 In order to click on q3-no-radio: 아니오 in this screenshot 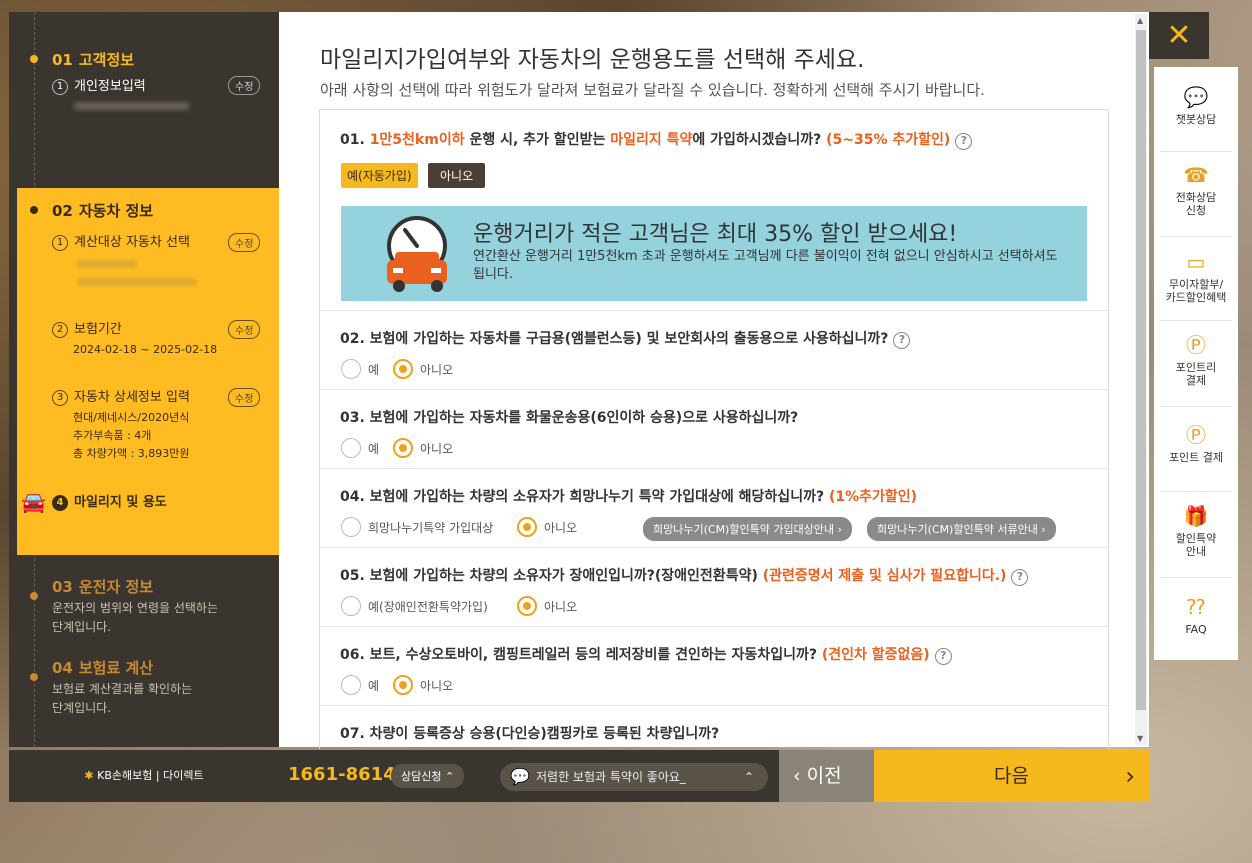, I will do `click(423, 448)`.